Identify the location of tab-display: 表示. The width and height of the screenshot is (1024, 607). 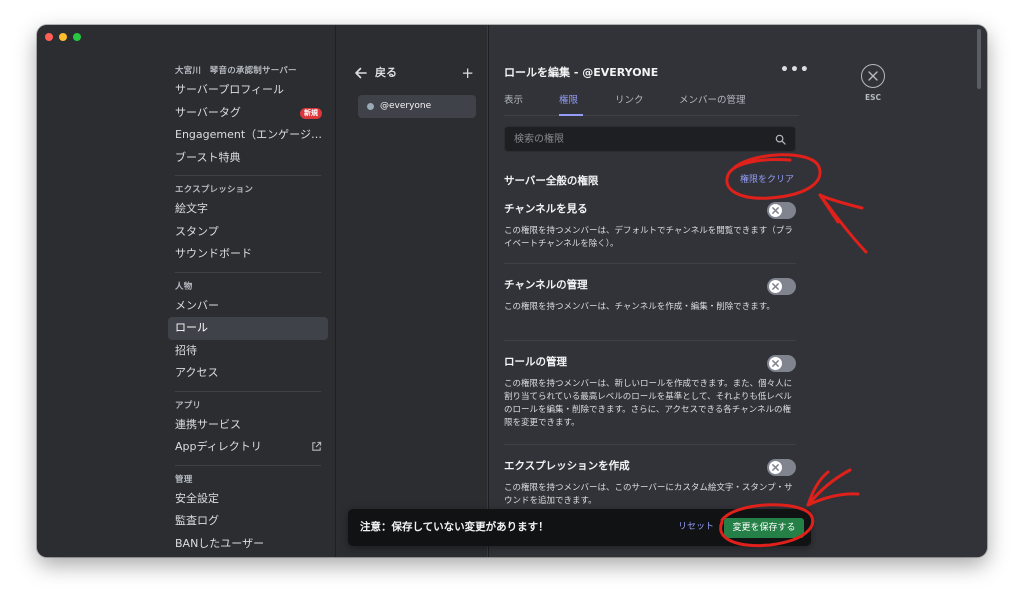
(513, 101).